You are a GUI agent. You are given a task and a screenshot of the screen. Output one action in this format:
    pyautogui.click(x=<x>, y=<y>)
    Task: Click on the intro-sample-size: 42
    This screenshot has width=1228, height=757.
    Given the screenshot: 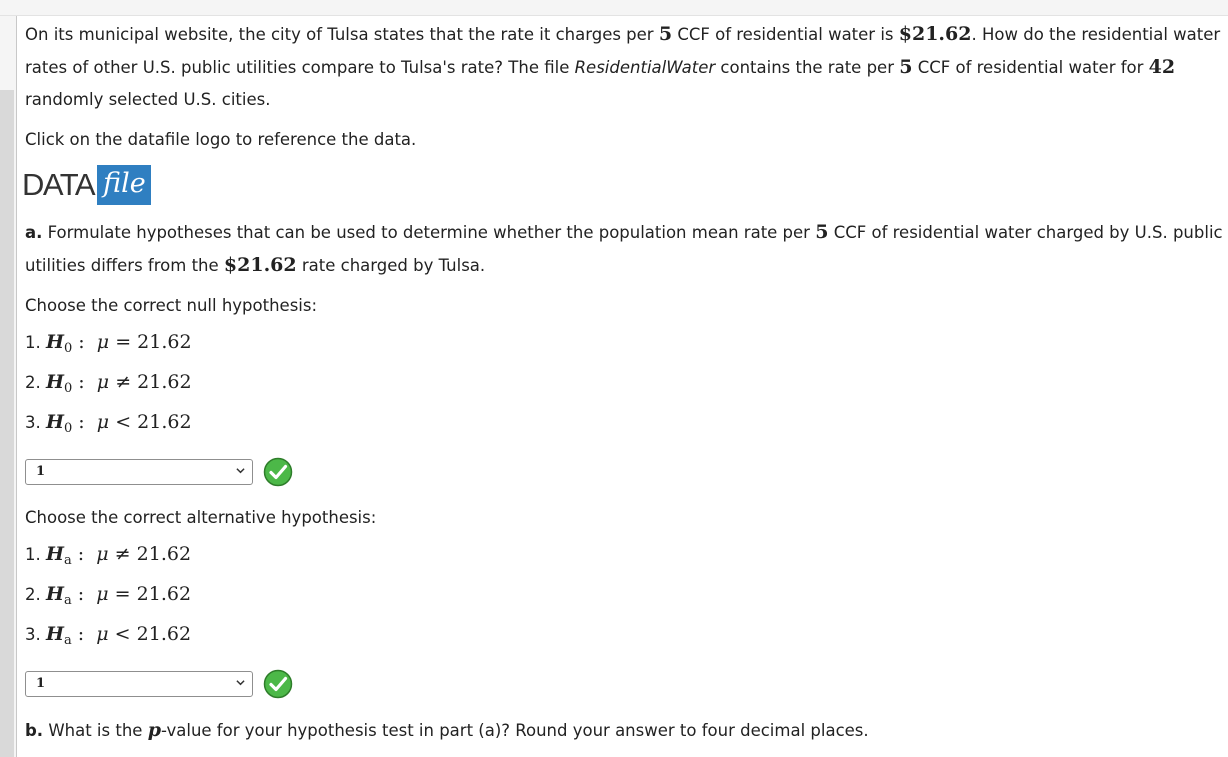 What is the action you would take?
    pyautogui.click(x=1162, y=67)
    